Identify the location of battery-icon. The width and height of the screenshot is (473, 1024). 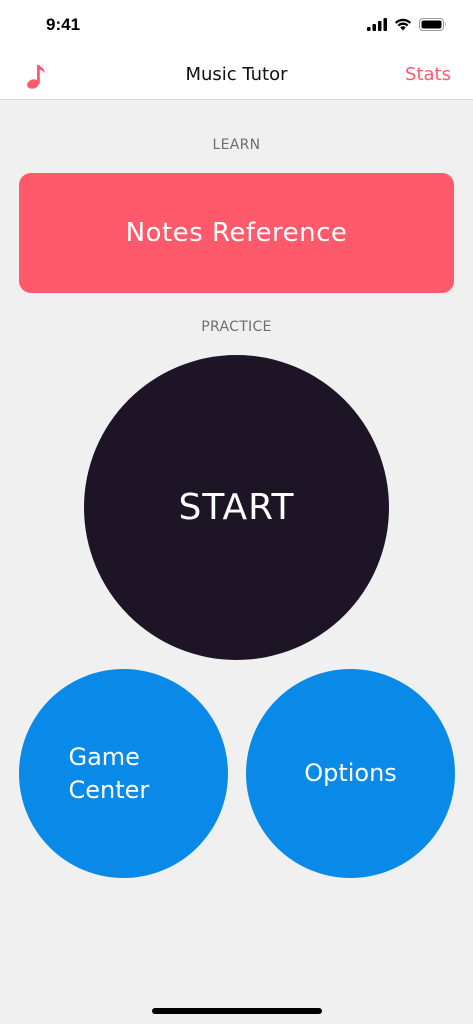
(432, 24).